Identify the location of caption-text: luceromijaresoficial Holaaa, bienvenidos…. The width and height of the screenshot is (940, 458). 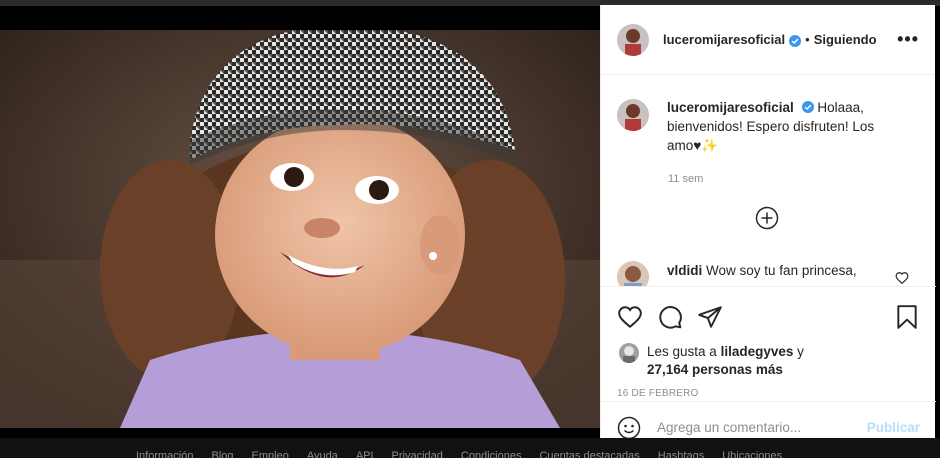
(787, 126).